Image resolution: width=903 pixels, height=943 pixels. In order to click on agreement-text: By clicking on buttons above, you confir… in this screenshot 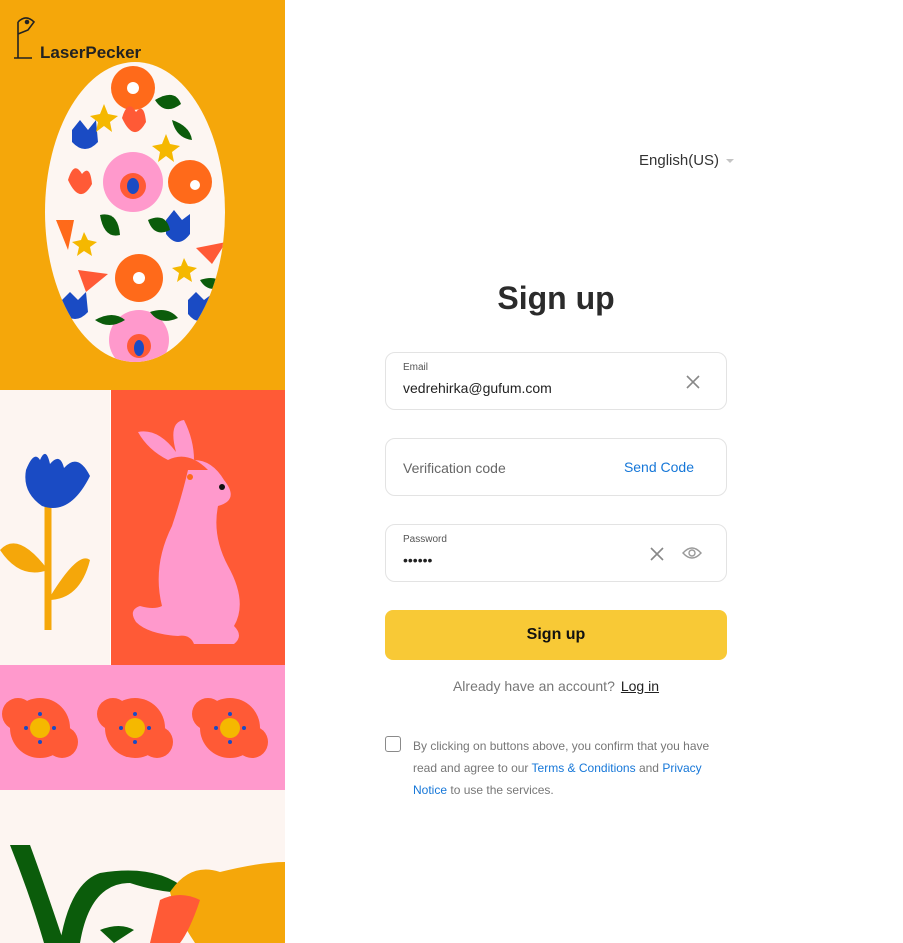, I will do `click(571, 768)`.